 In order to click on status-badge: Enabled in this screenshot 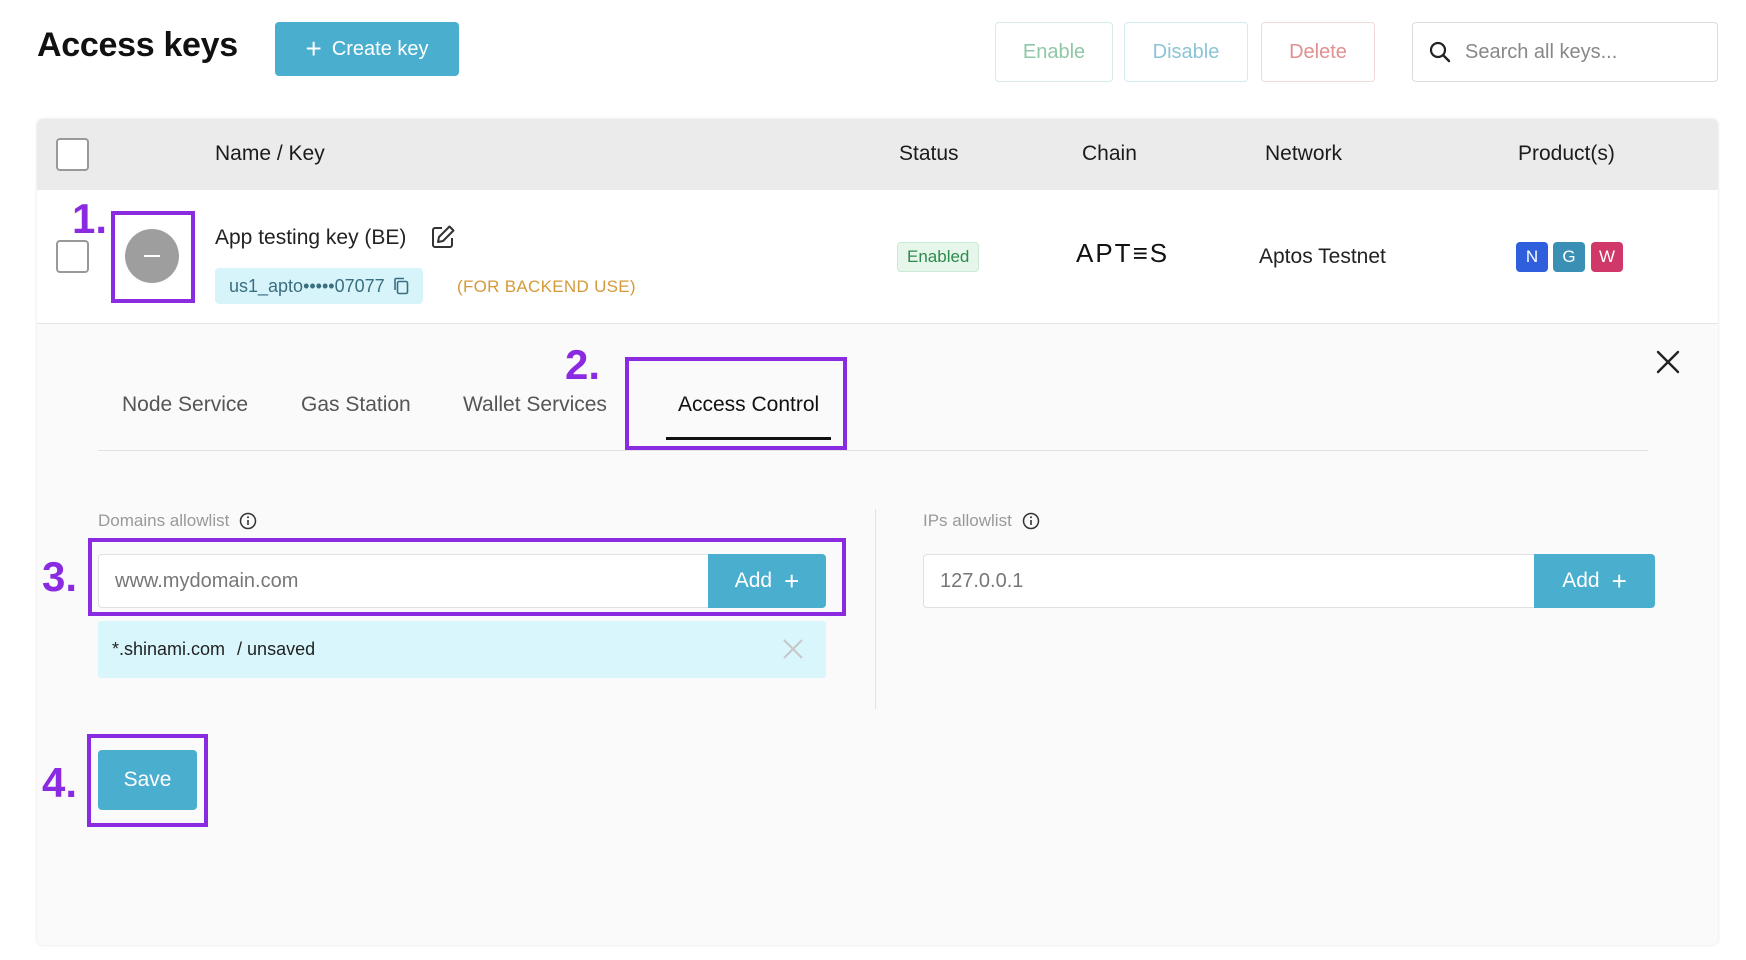, I will do `click(938, 257)`.